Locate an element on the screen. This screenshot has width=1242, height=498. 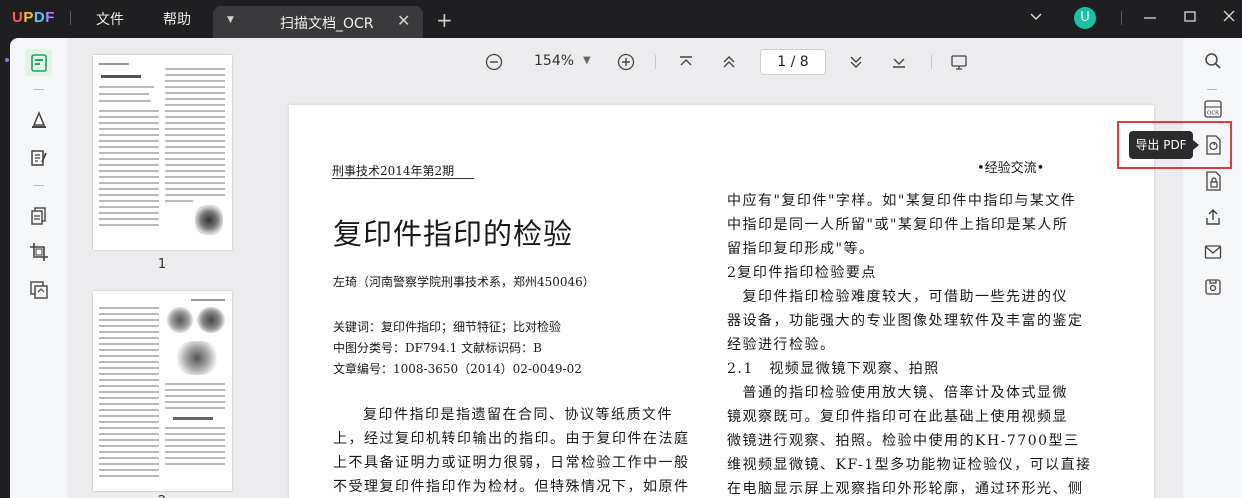
comment-icon is located at coordinates (39, 120).